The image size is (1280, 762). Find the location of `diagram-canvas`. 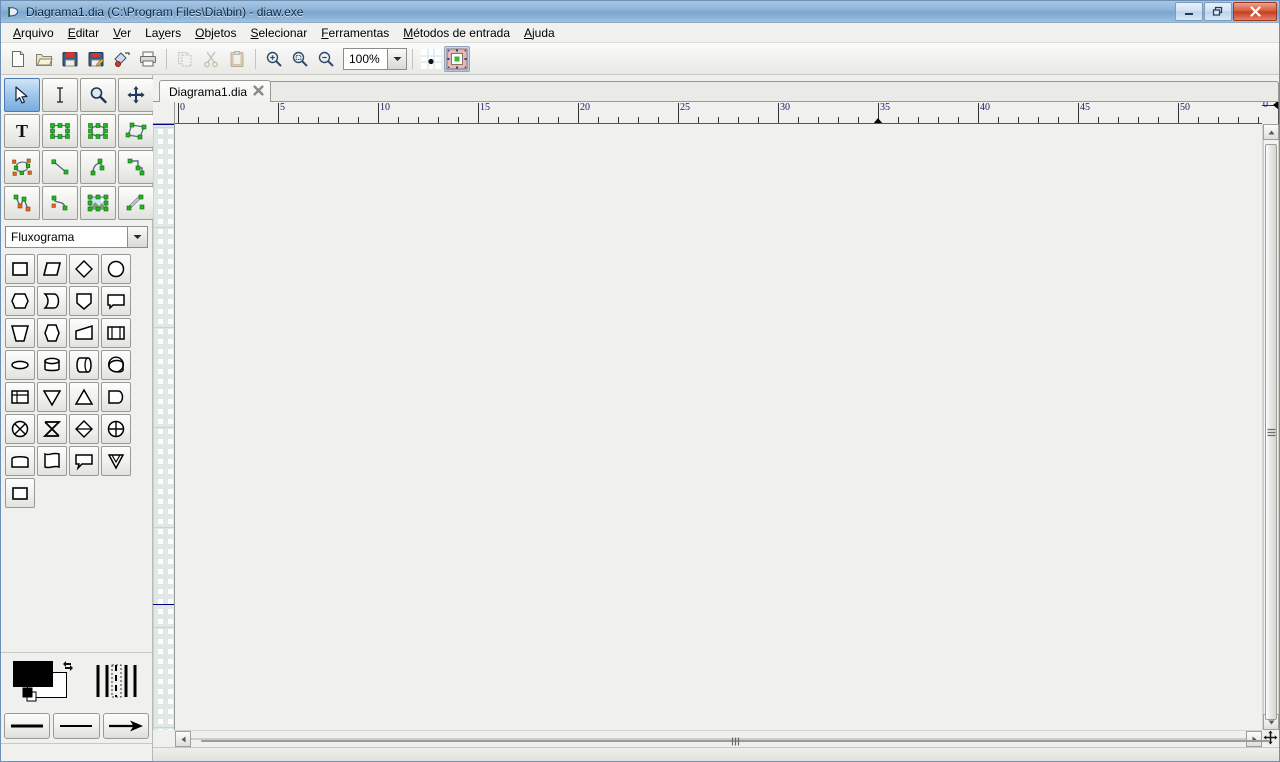

diagram-canvas is located at coordinates (164, 427).